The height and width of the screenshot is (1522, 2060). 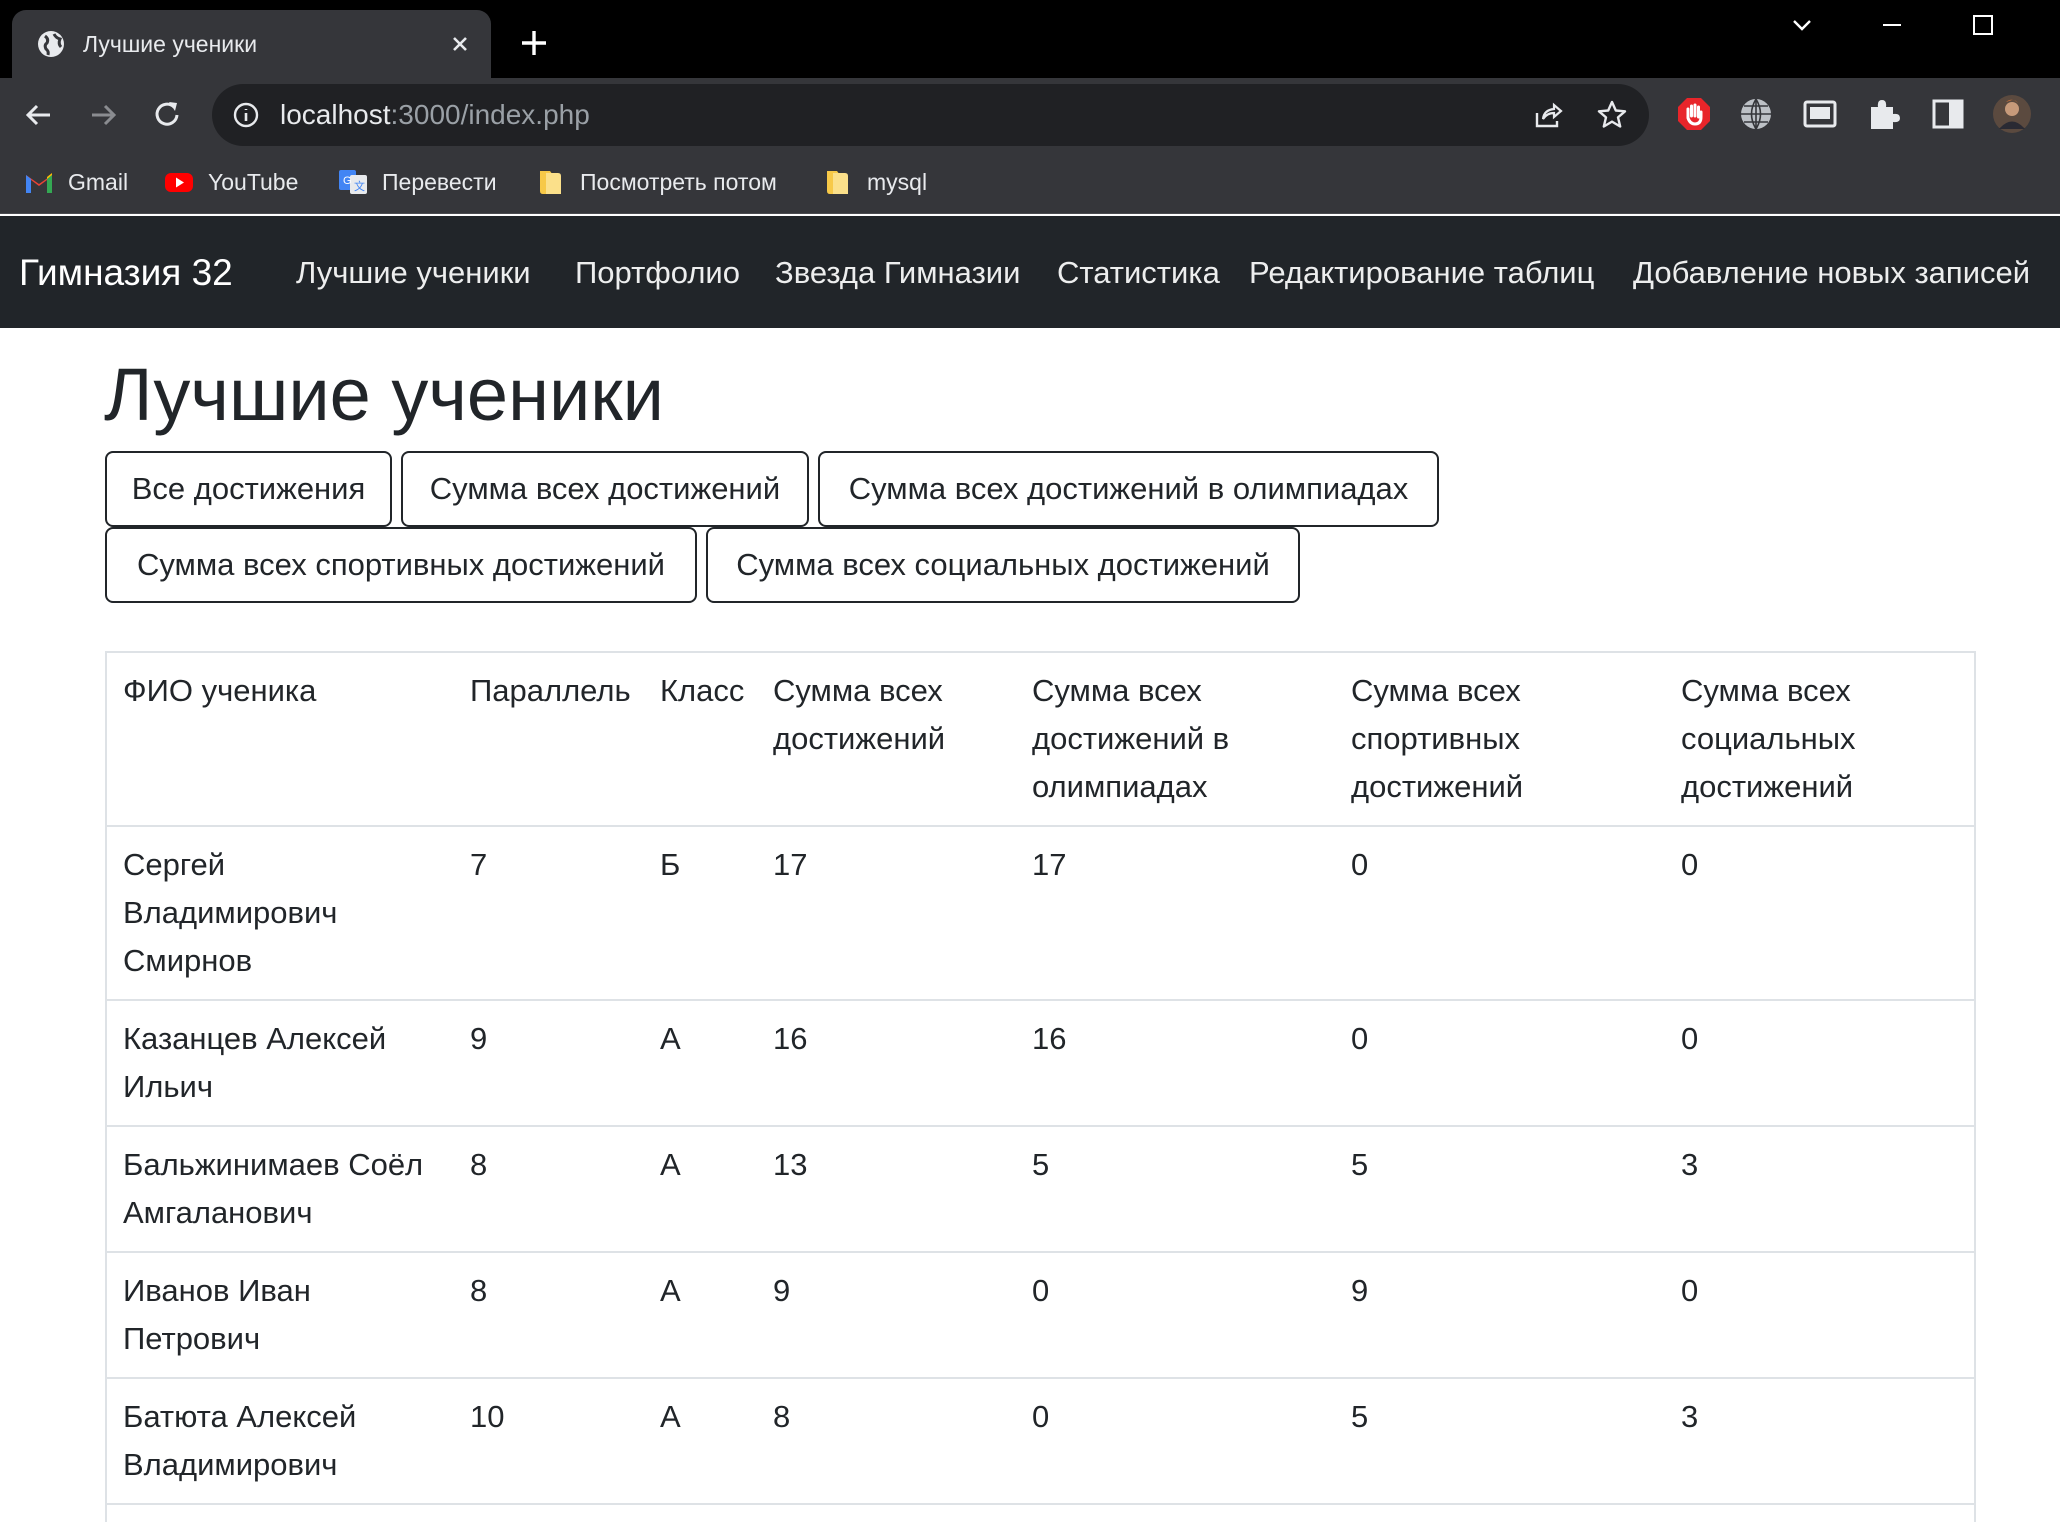 What do you see at coordinates (1175, 740) in the screenshot?
I see `column-header-olympiad: Сумма всех достижений в олимпиадах` at bounding box center [1175, 740].